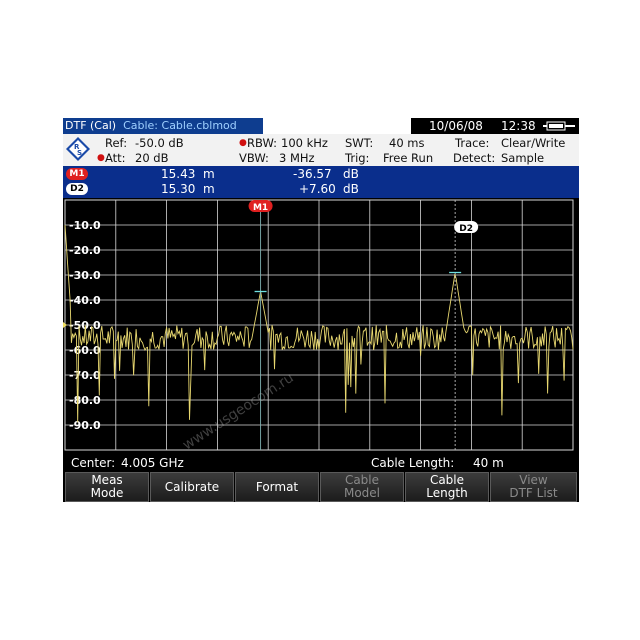 The height and width of the screenshot is (640, 640). What do you see at coordinates (456, 126) in the screenshot?
I see `date-label: 10/06/08` at bounding box center [456, 126].